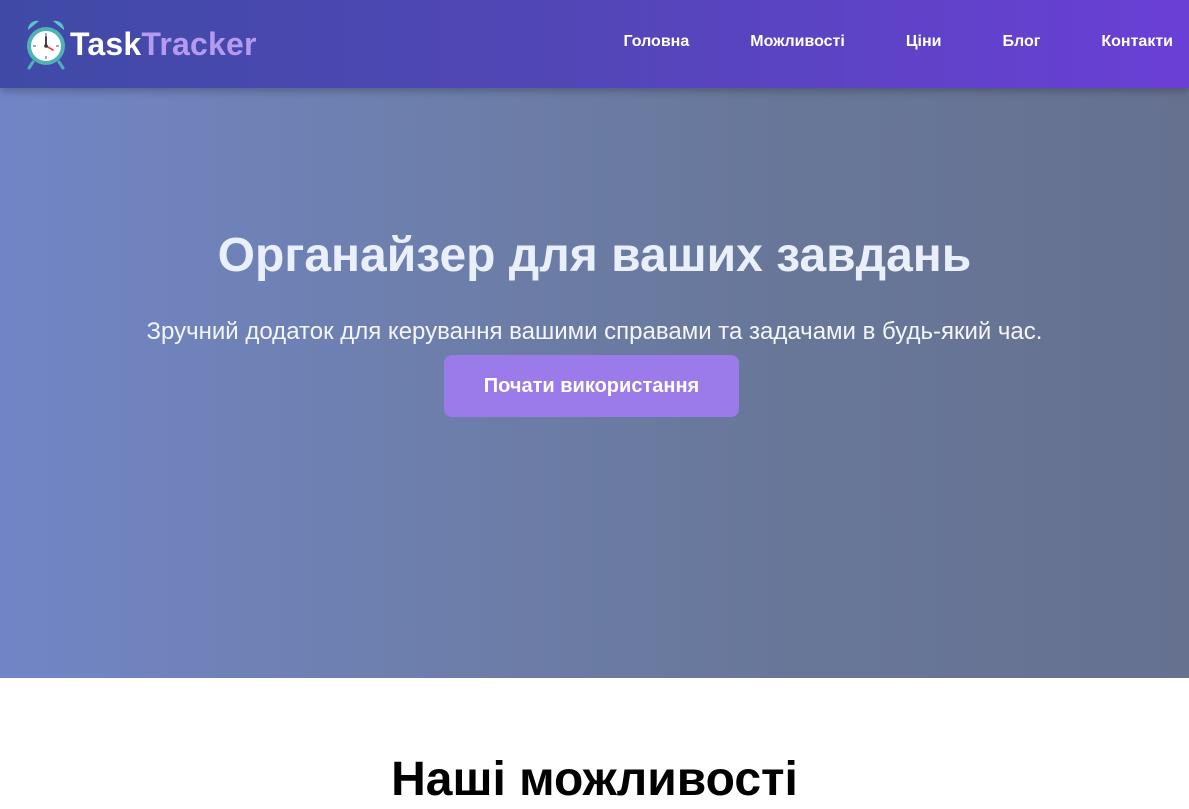 The image size is (1189, 809). What do you see at coordinates (46, 45) in the screenshot?
I see `alarm-clock-icon` at bounding box center [46, 45].